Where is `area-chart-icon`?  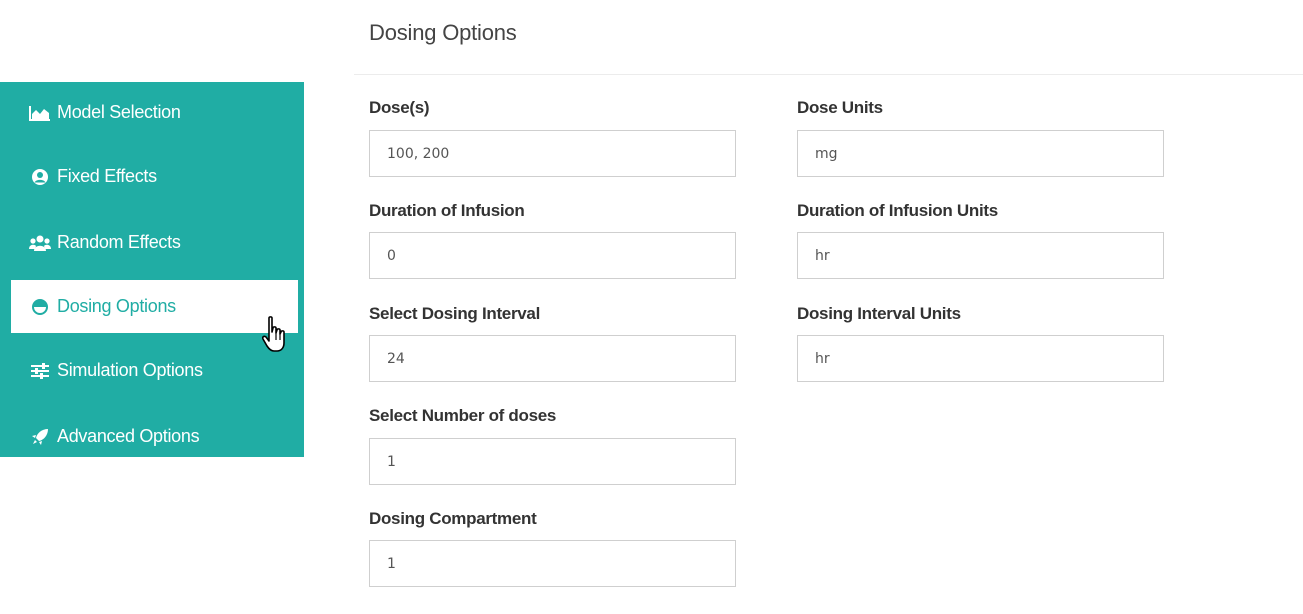
area-chart-icon is located at coordinates (40, 113).